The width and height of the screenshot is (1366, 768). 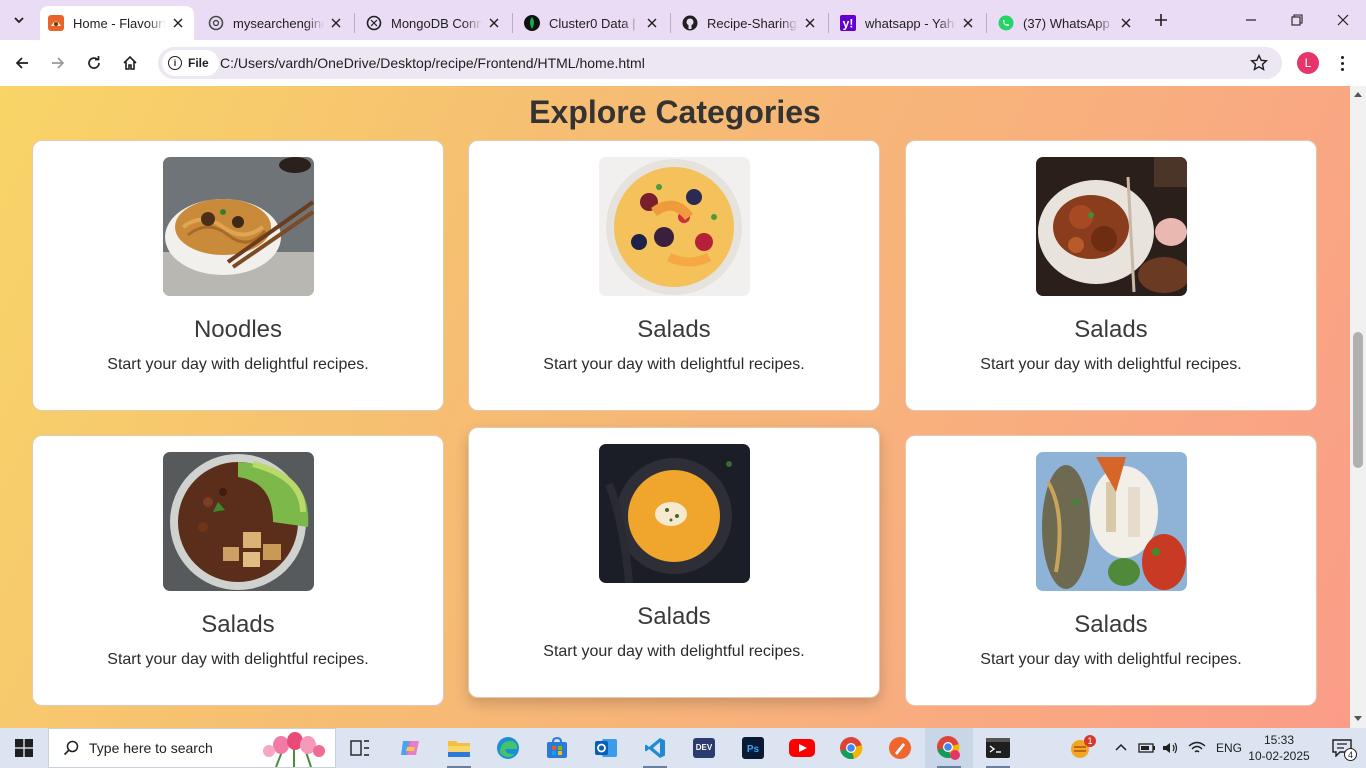 What do you see at coordinates (1358, 94) in the screenshot?
I see `scroll-up-arrow-icon` at bounding box center [1358, 94].